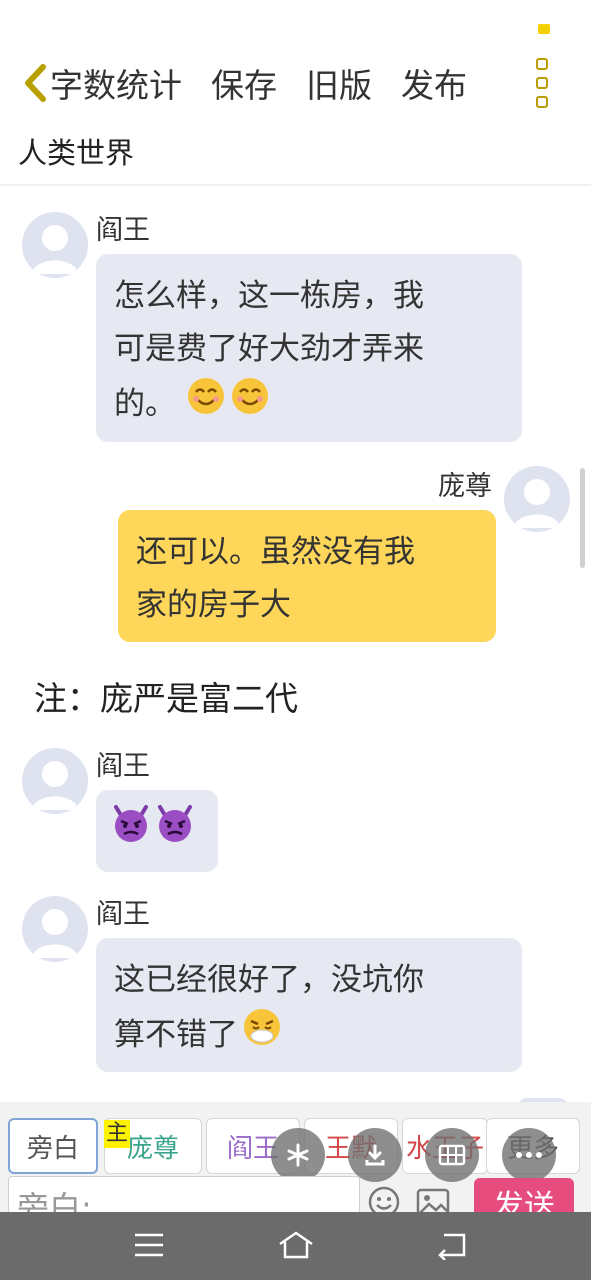 The width and height of the screenshot is (591, 1280). I want to click on role-label: 庞尊, so click(152, 1148).